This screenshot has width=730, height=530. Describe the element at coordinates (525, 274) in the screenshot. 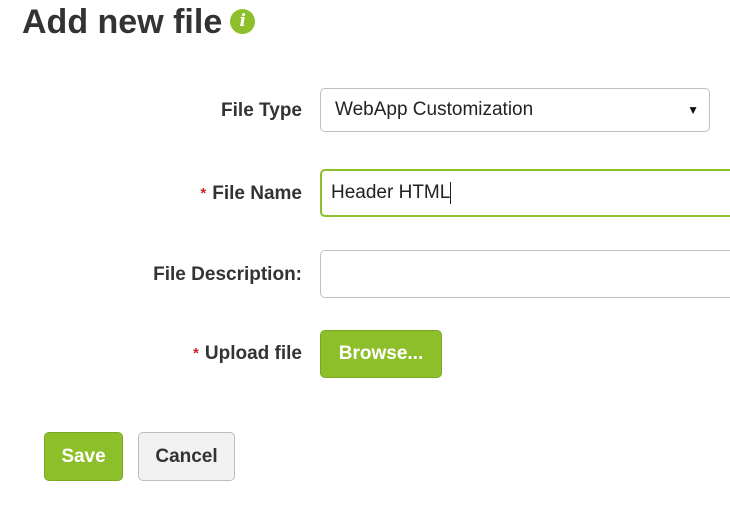

I see `file-description-input` at that location.